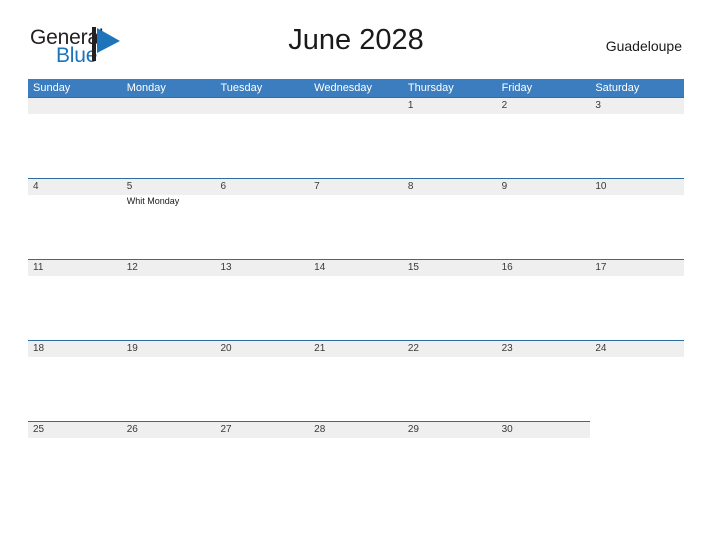  What do you see at coordinates (168, 380) in the screenshot?
I see `calendar-day-cell: 19` at bounding box center [168, 380].